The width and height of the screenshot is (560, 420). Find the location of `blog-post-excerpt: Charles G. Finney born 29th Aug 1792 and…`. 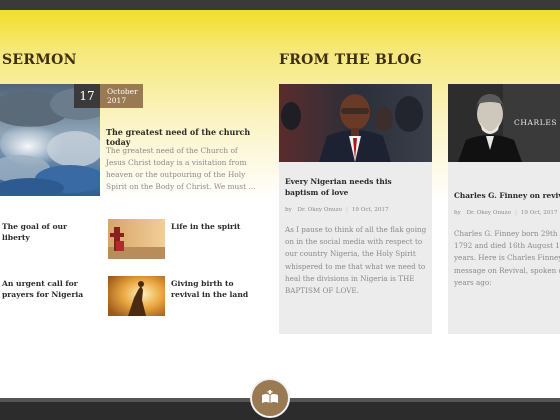

blog-post-excerpt: Charles G. Finney born 29th Aug 1792 and… is located at coordinates (507, 258).